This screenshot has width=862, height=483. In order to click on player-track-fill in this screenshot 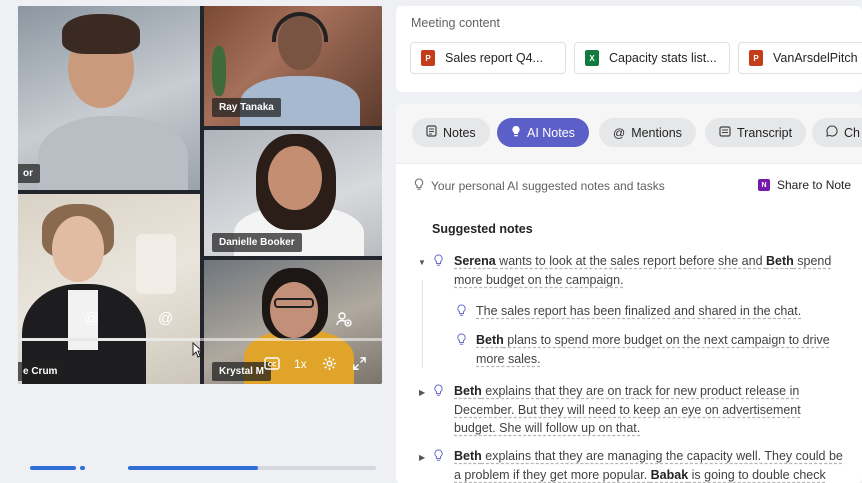, I will do `click(193, 468)`.